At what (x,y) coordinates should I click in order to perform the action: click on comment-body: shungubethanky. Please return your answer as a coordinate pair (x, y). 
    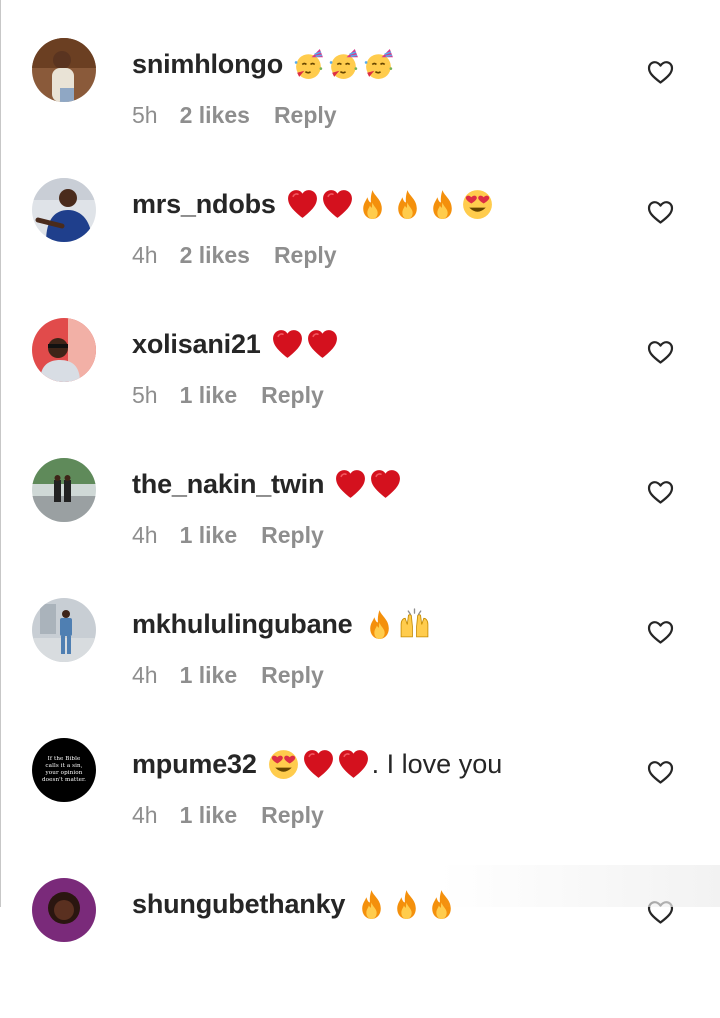
    Looking at the image, I should click on (295, 904).